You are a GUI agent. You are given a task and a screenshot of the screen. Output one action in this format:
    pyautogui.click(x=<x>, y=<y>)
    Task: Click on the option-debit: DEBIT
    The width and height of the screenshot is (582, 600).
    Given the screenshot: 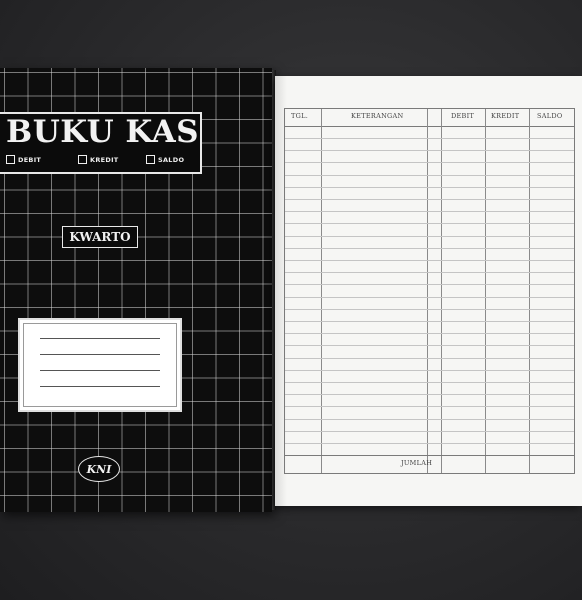 What is the action you would take?
    pyautogui.click(x=23, y=159)
    